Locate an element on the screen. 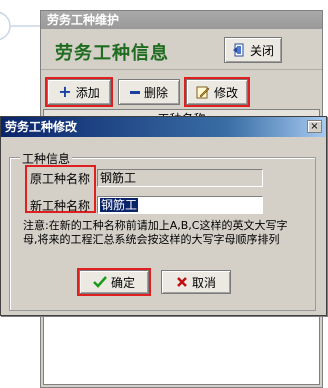 This screenshot has width=328, height=388. add-button: + 添加 is located at coordinates (79, 92).